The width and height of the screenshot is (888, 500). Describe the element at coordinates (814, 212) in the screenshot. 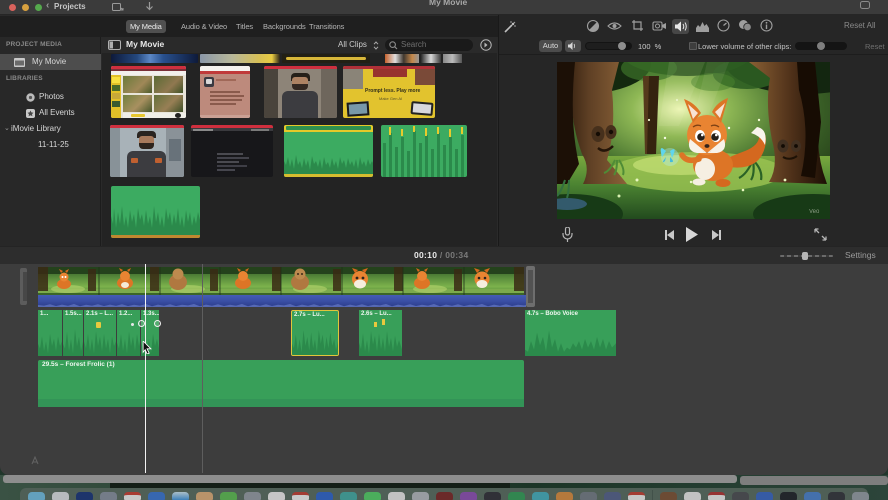

I see `svg-text: Veo` at that location.